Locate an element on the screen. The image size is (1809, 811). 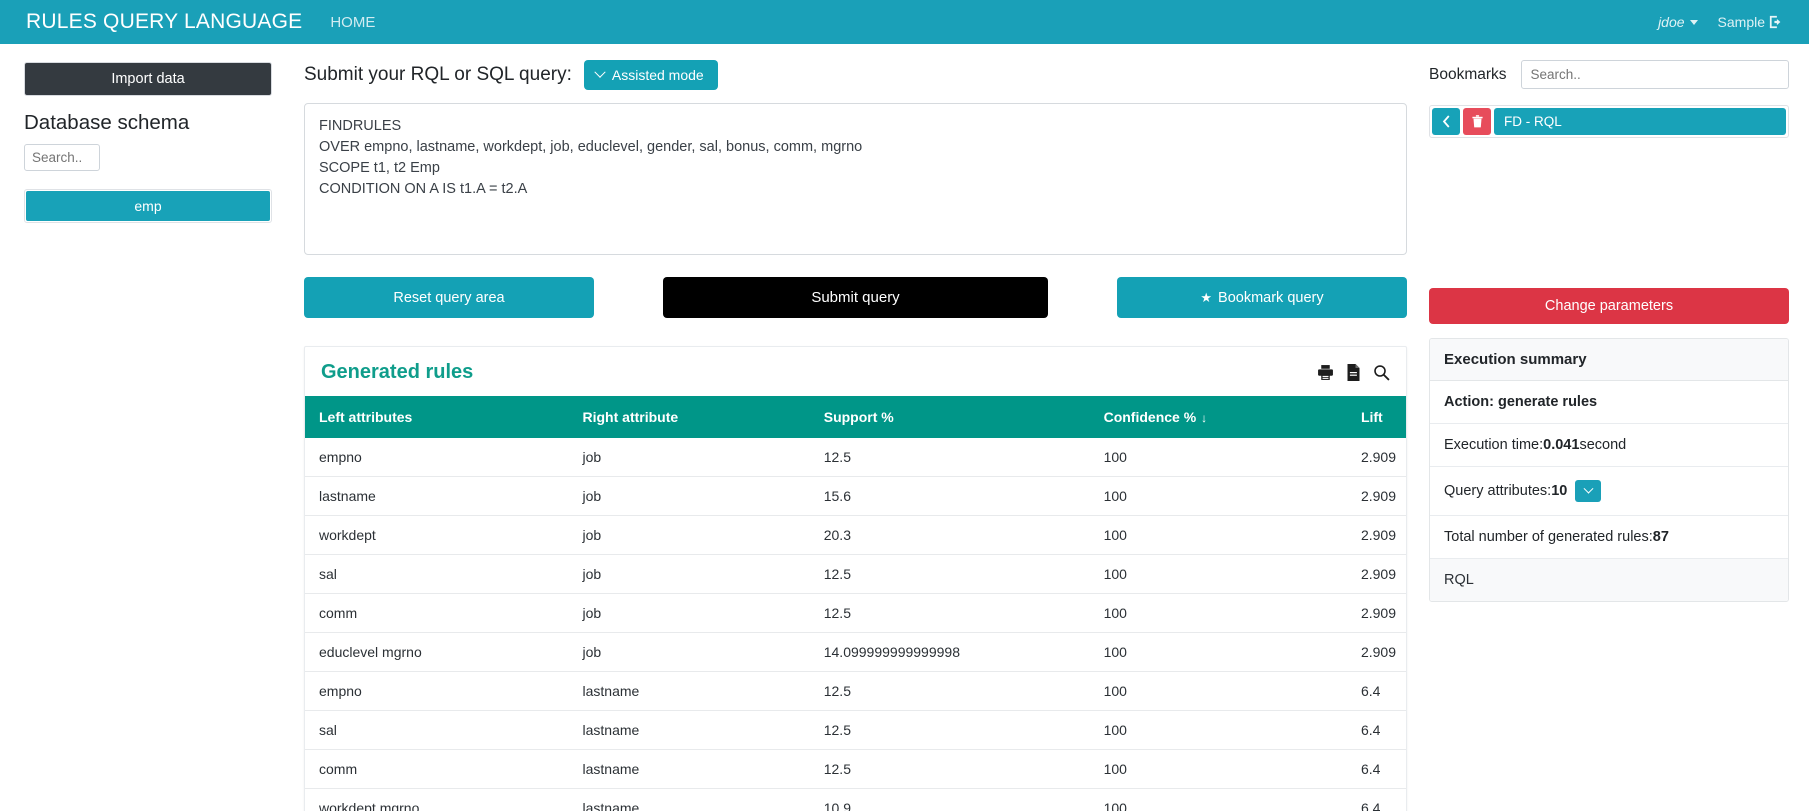
table-row: lastname job 15.6 100 2.909 is located at coordinates (855, 496).